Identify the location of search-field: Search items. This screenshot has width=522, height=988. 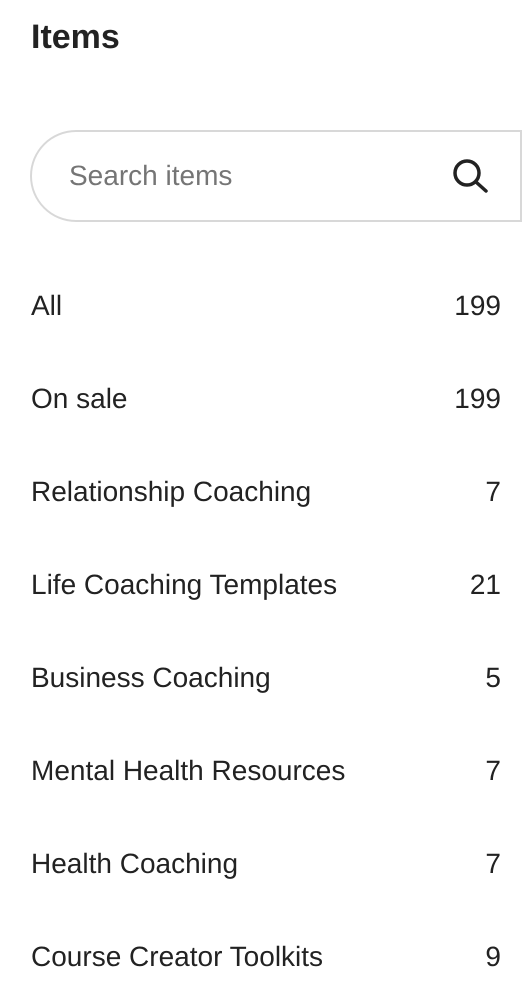
(276, 176).